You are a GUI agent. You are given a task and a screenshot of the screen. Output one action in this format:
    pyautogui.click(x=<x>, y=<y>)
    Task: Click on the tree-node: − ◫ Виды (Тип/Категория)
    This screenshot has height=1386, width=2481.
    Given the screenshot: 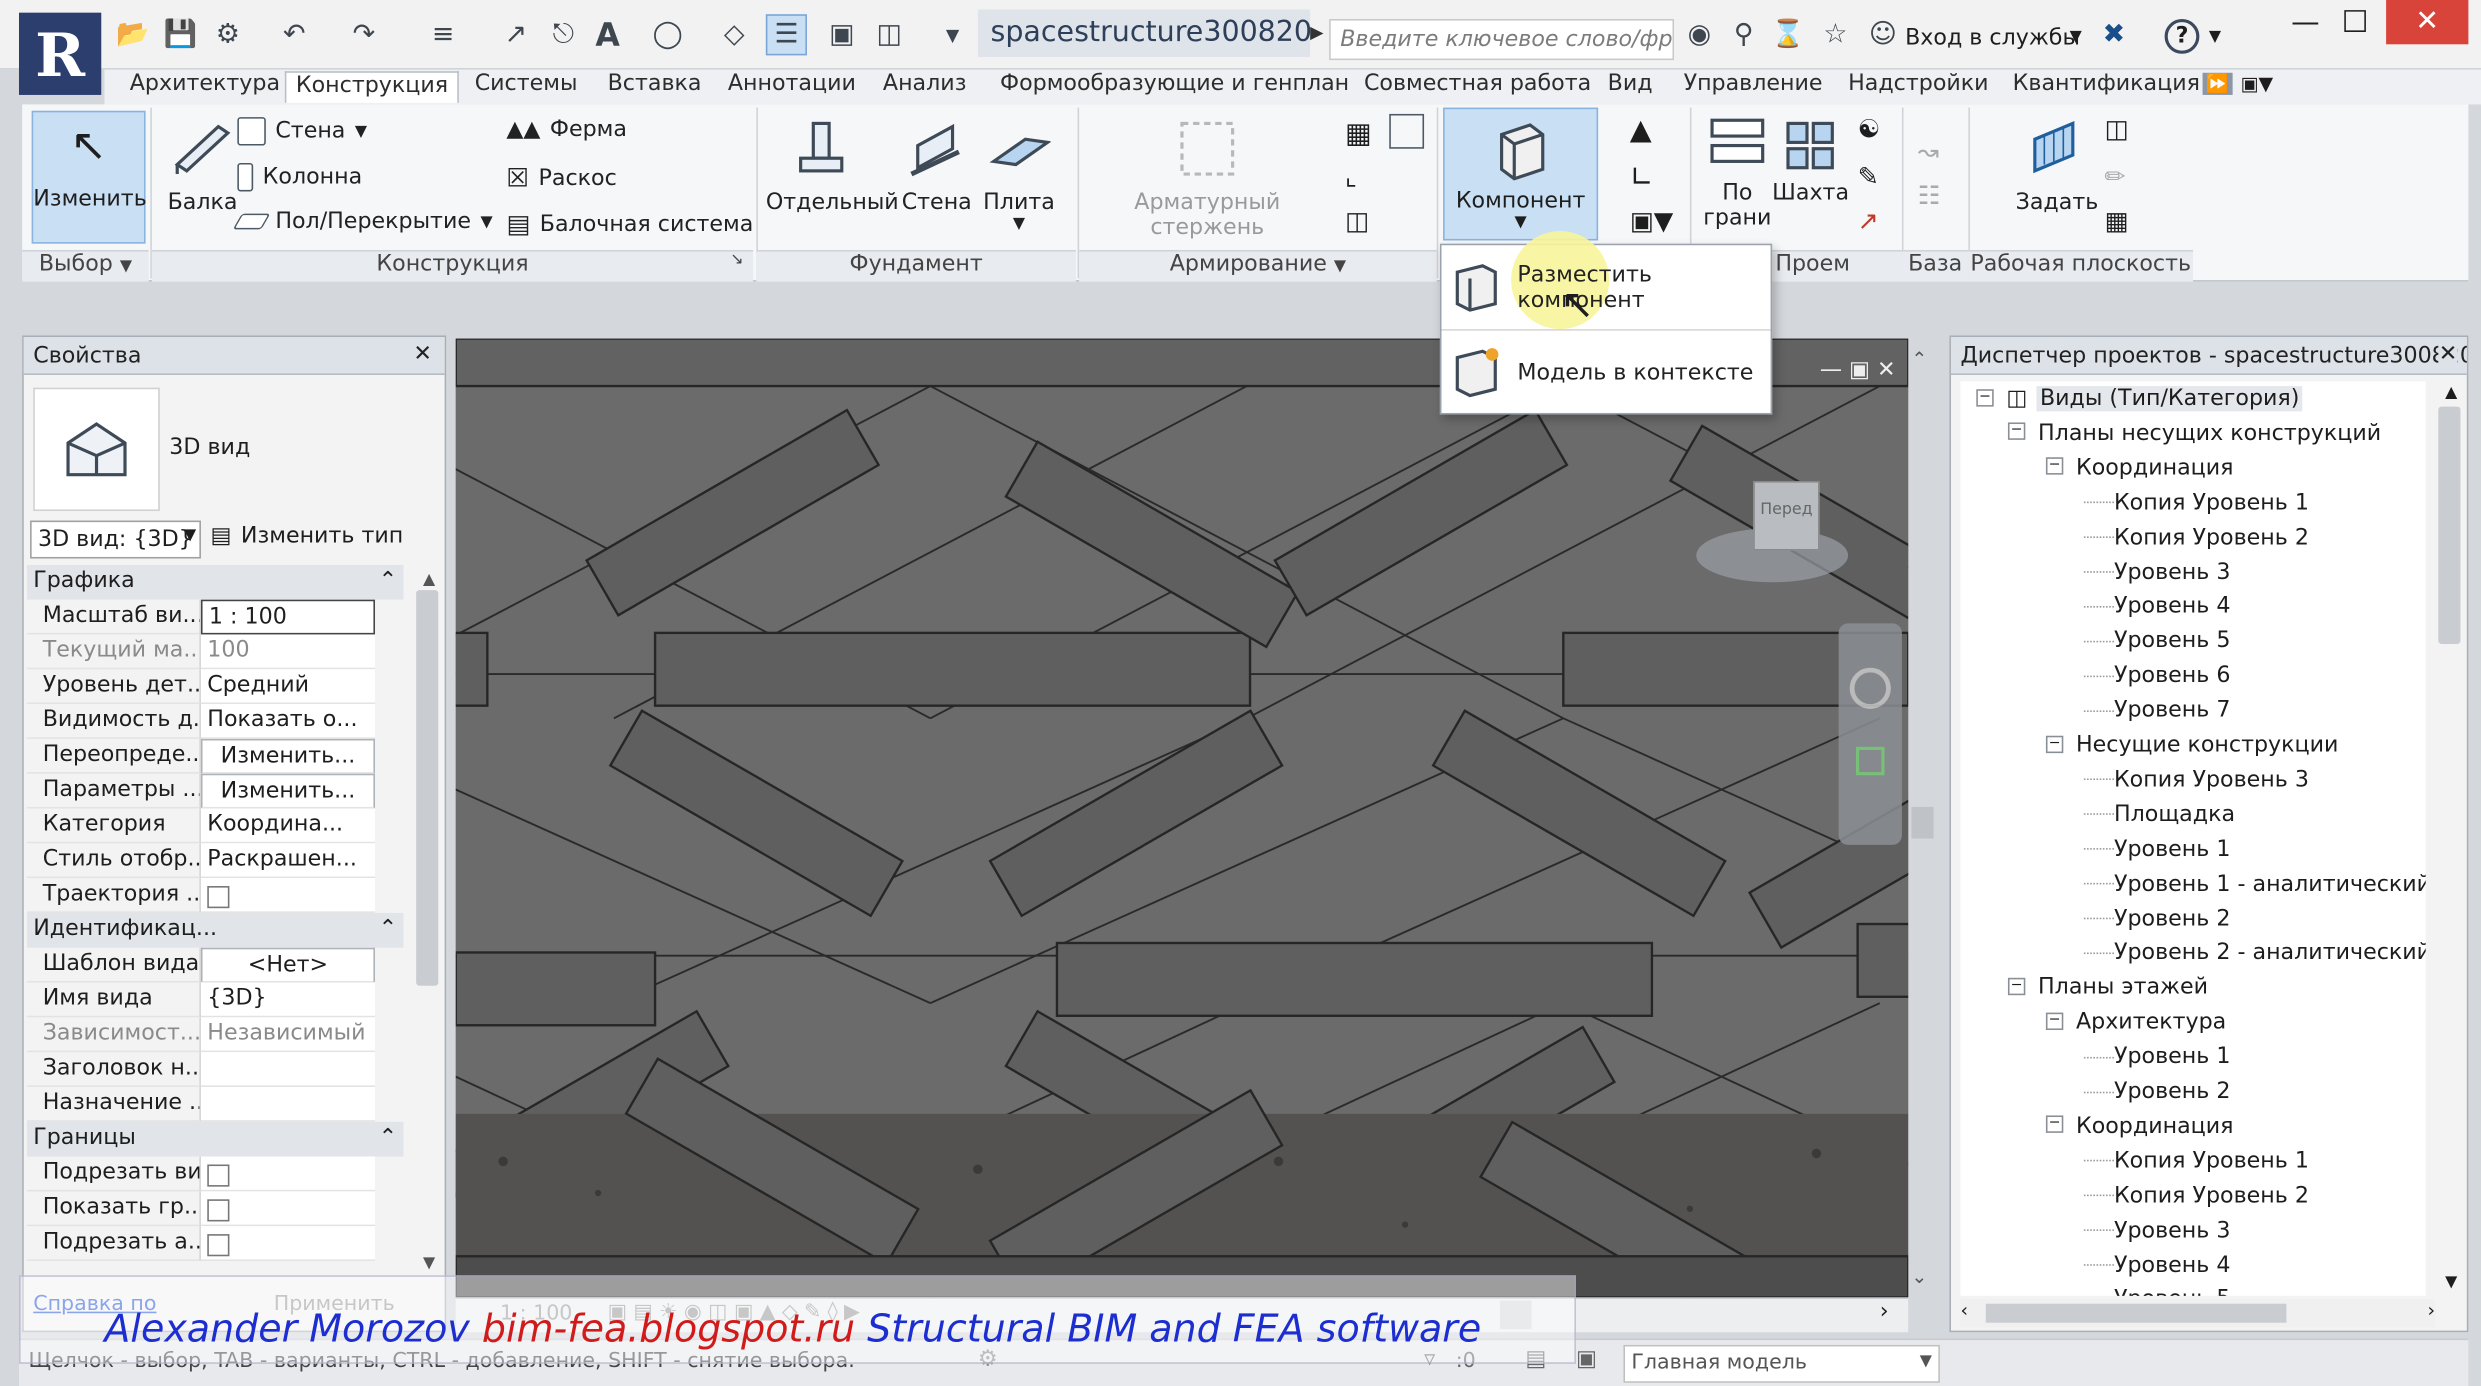 What is the action you would take?
    pyautogui.click(x=2139, y=398)
    